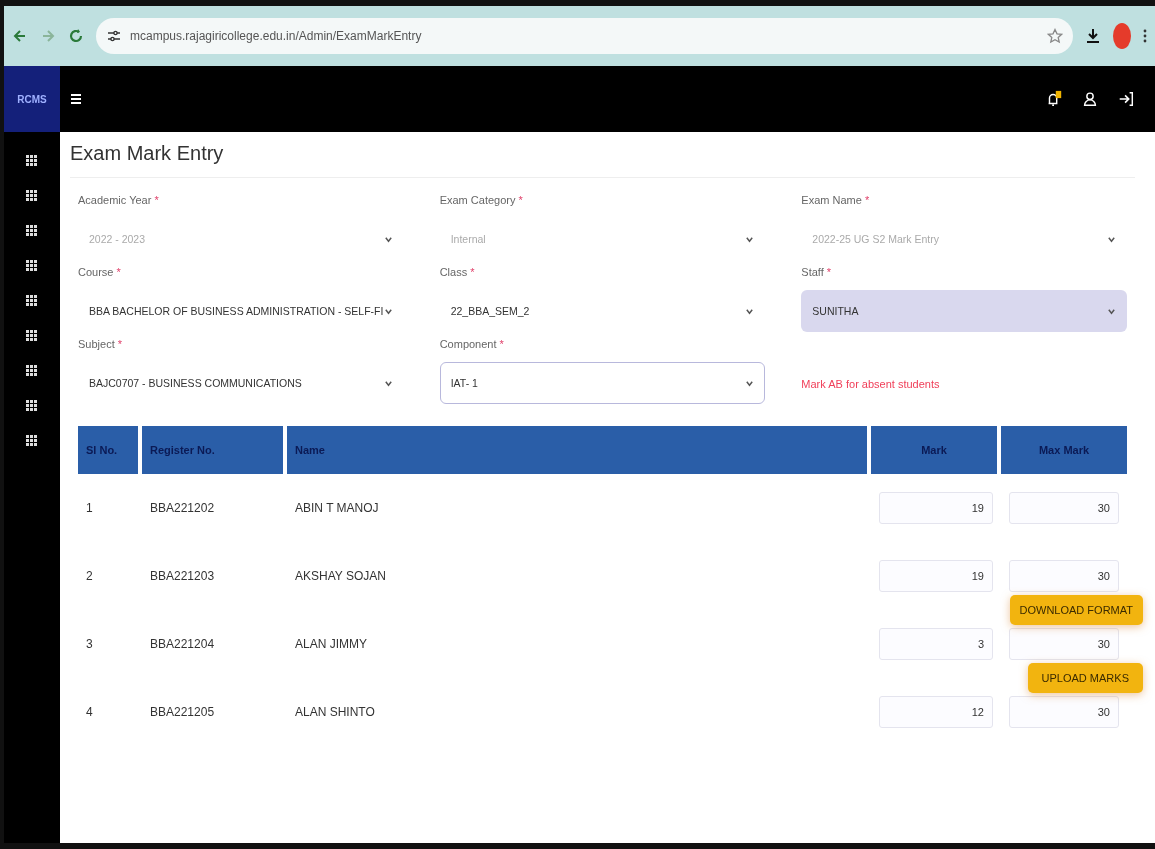 The height and width of the screenshot is (849, 1155). What do you see at coordinates (1076, 610) in the screenshot?
I see `action-button: DOWNLOAD FORMAT` at bounding box center [1076, 610].